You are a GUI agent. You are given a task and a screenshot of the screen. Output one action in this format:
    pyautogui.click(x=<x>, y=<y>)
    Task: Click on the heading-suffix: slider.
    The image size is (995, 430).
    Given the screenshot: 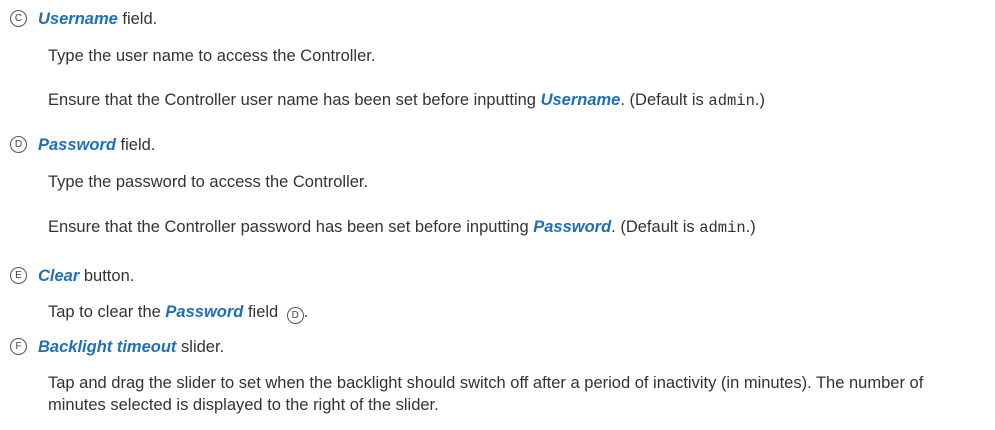 What is the action you would take?
    pyautogui.click(x=200, y=347)
    